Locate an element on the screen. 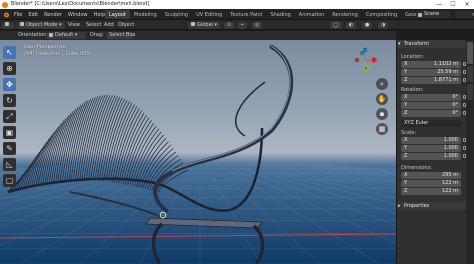  properties-title: Properties is located at coordinates (417, 206).